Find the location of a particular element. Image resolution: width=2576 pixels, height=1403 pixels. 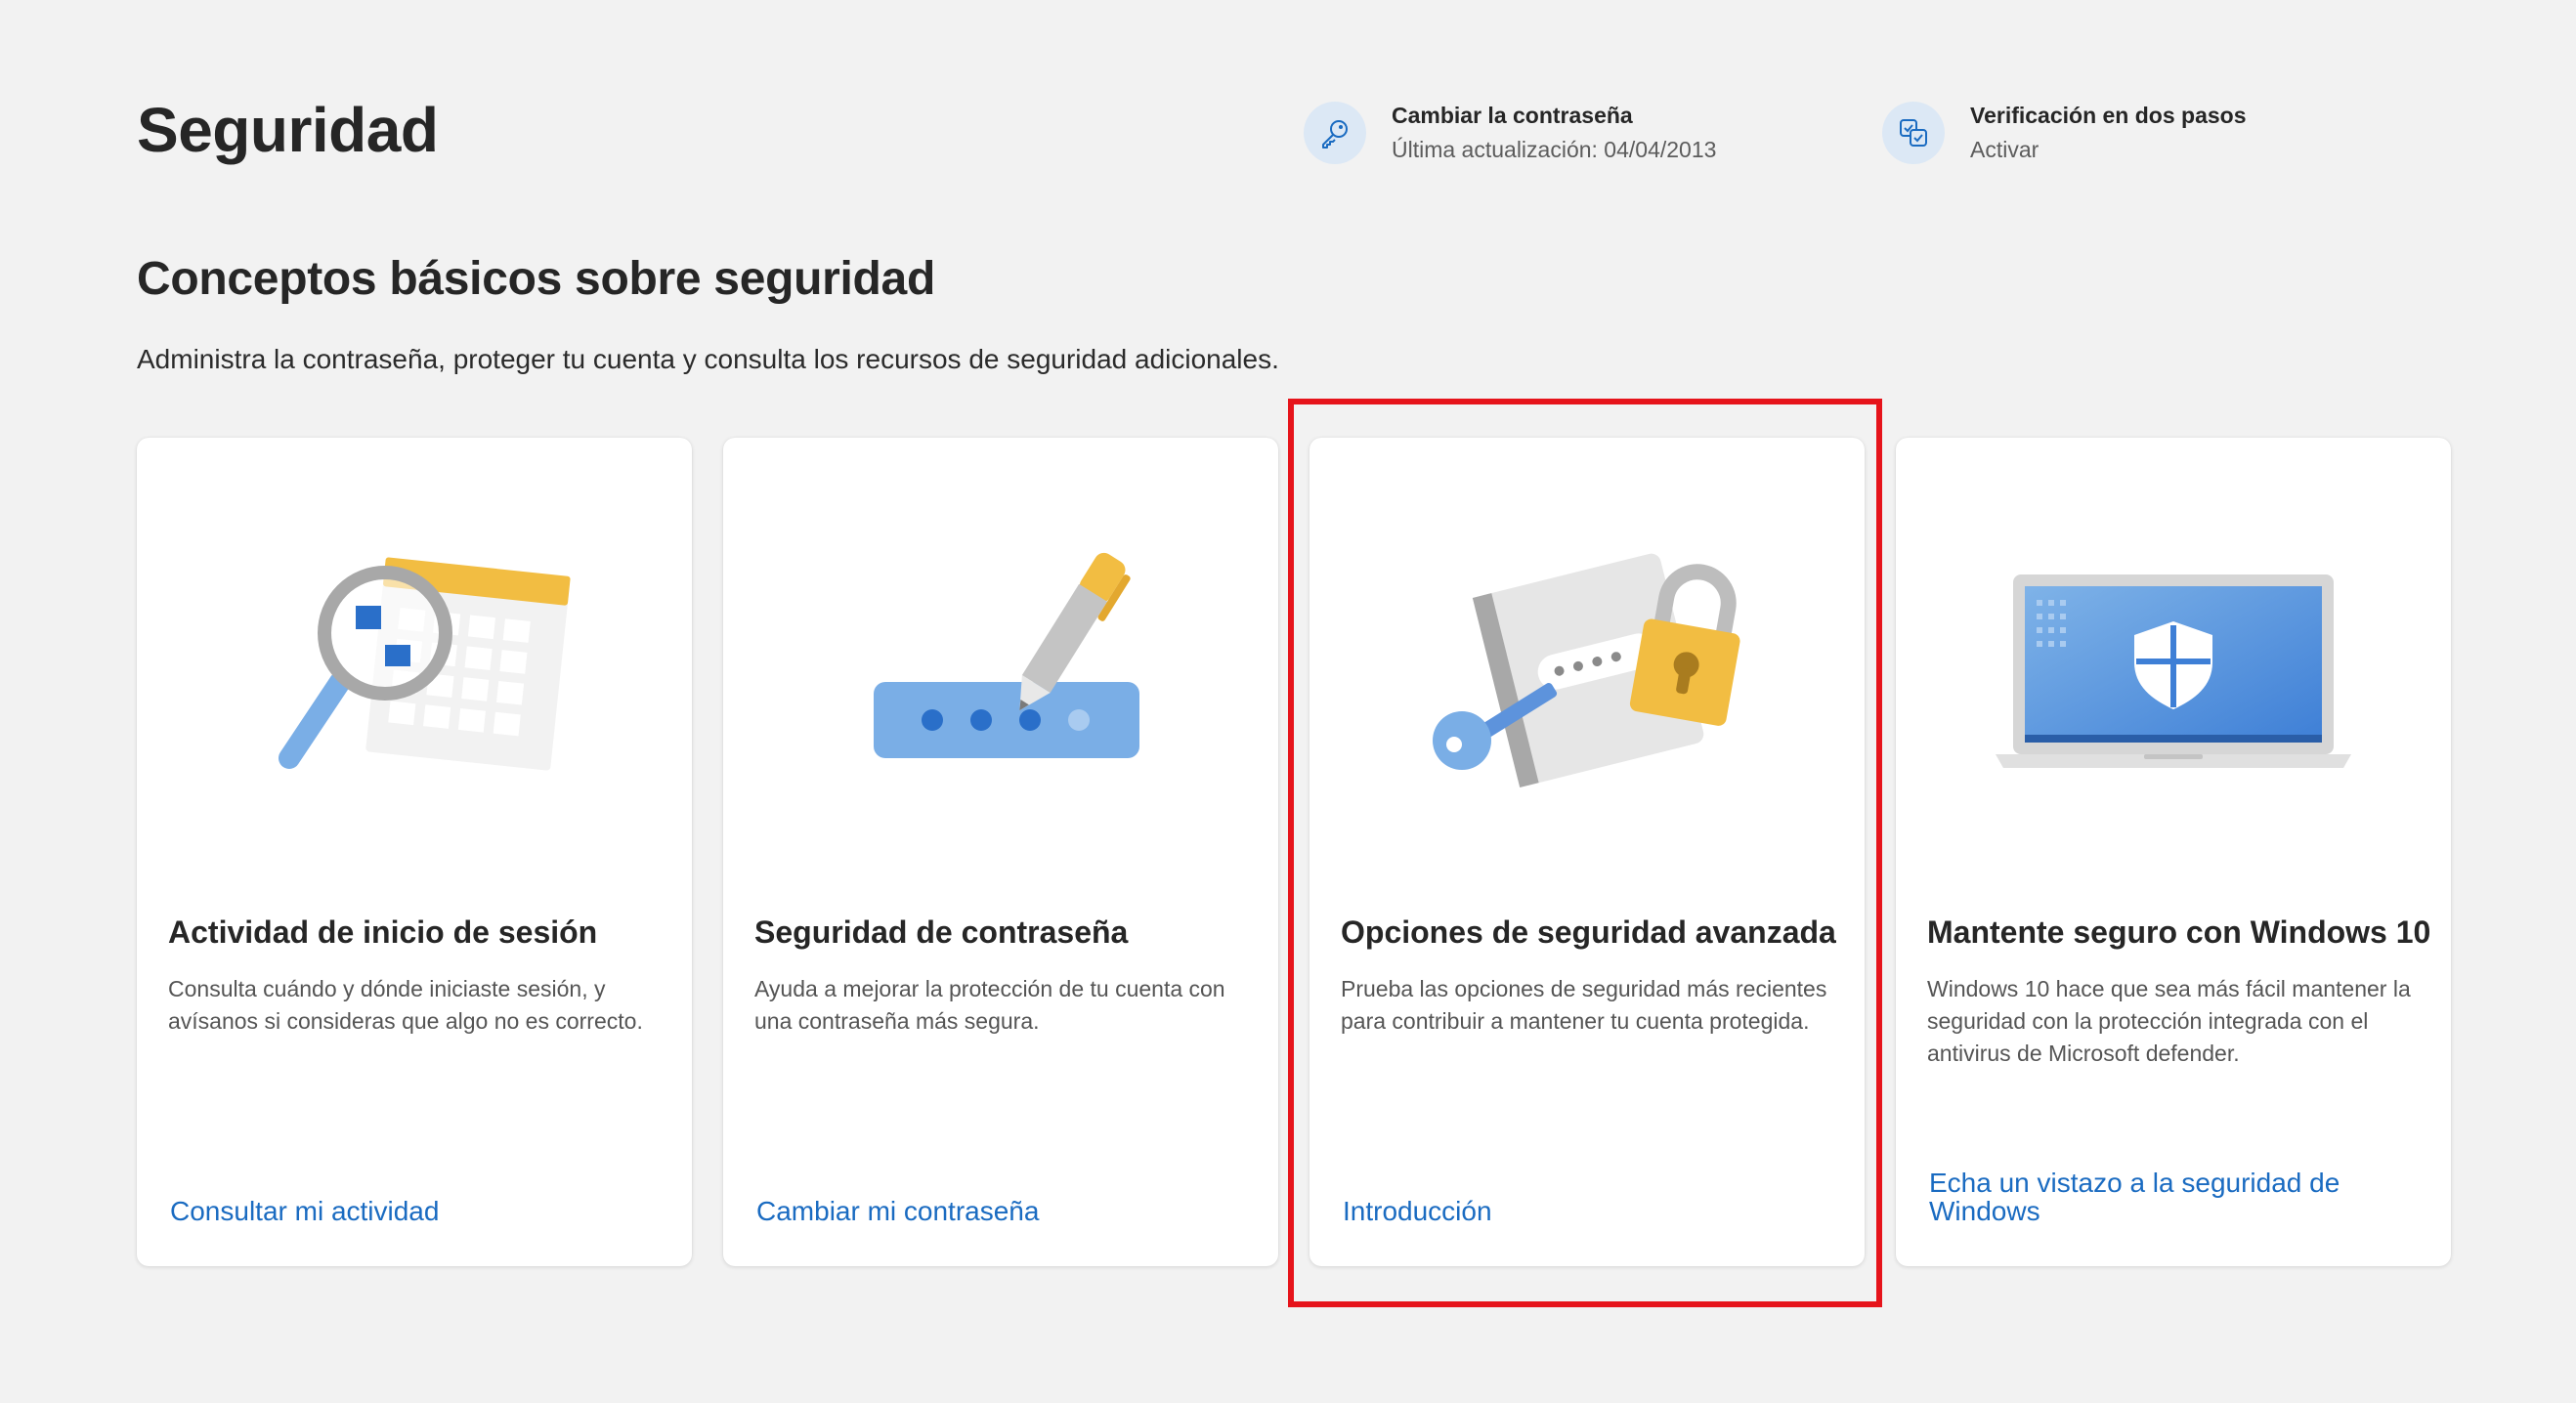

section-title: Conceptos básicos sobre seguridad is located at coordinates (536, 279).